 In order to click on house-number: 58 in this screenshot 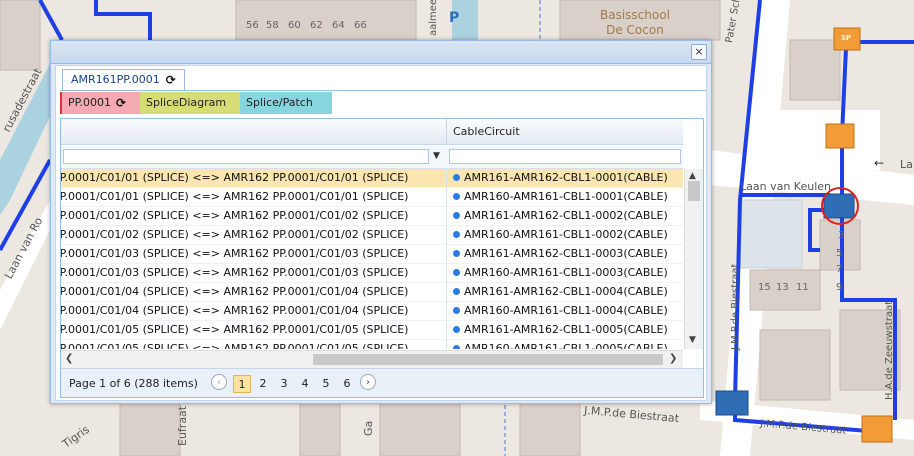, I will do `click(272, 25)`.